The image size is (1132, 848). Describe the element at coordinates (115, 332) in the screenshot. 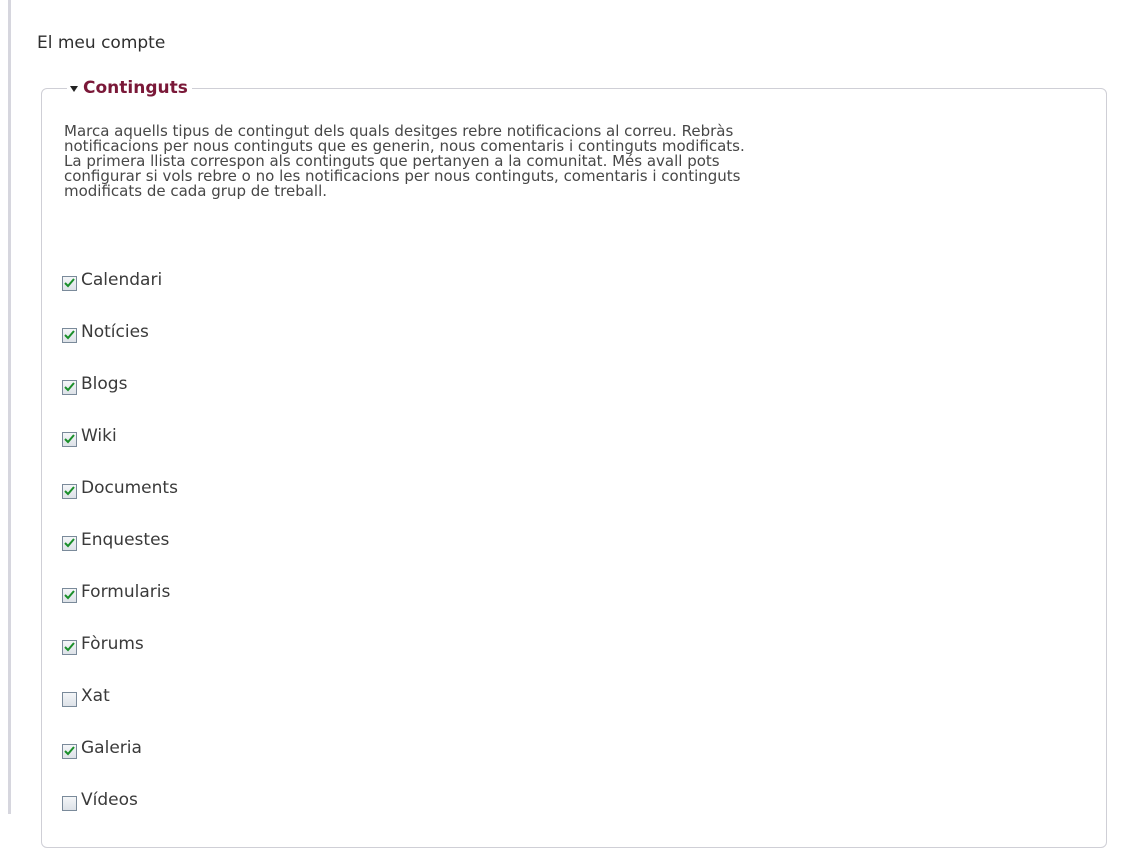

I see `option-label: Notícies` at that location.